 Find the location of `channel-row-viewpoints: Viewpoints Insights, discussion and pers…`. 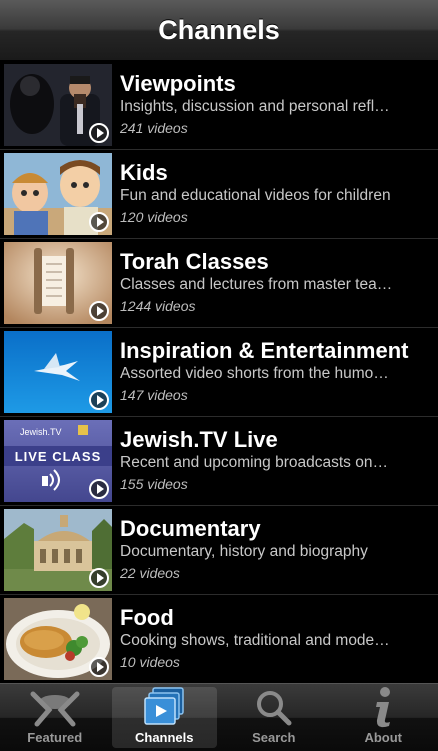

channel-row-viewpoints: Viewpoints Insights, discussion and pers… is located at coordinates (219, 105).